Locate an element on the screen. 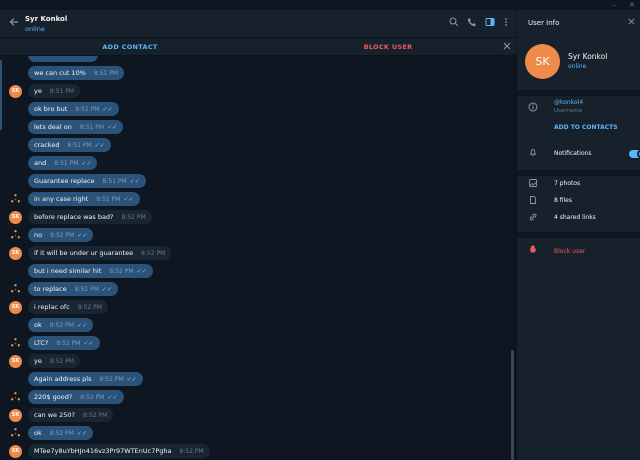 This screenshot has width=640, height=460. phone-icon is located at coordinates (472, 23).